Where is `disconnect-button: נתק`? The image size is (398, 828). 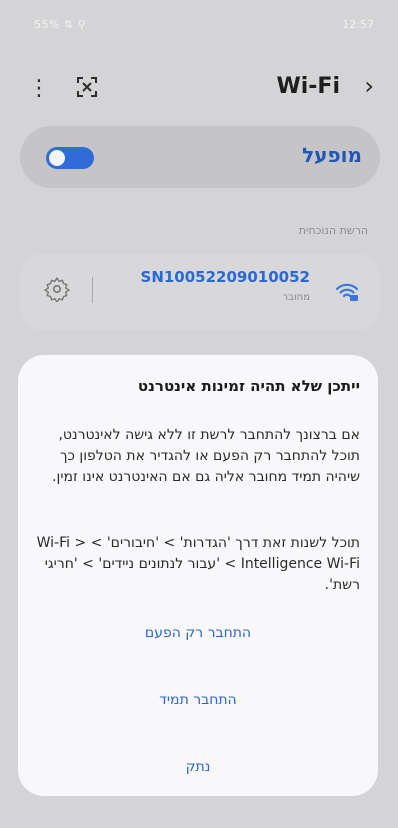
disconnect-button: נתק is located at coordinates (198, 767).